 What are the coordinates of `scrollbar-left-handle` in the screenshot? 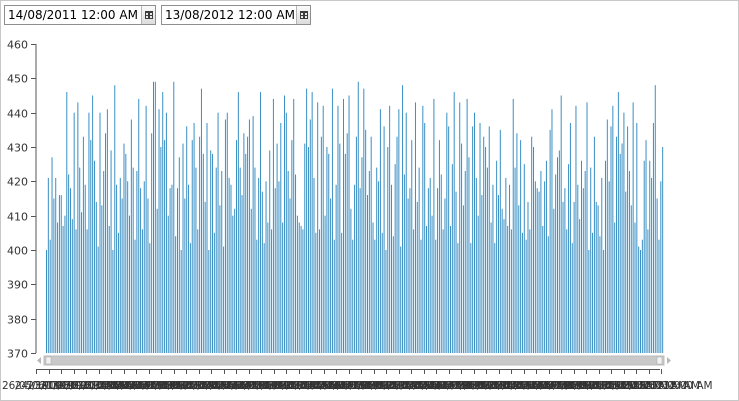 It's located at (48, 360).